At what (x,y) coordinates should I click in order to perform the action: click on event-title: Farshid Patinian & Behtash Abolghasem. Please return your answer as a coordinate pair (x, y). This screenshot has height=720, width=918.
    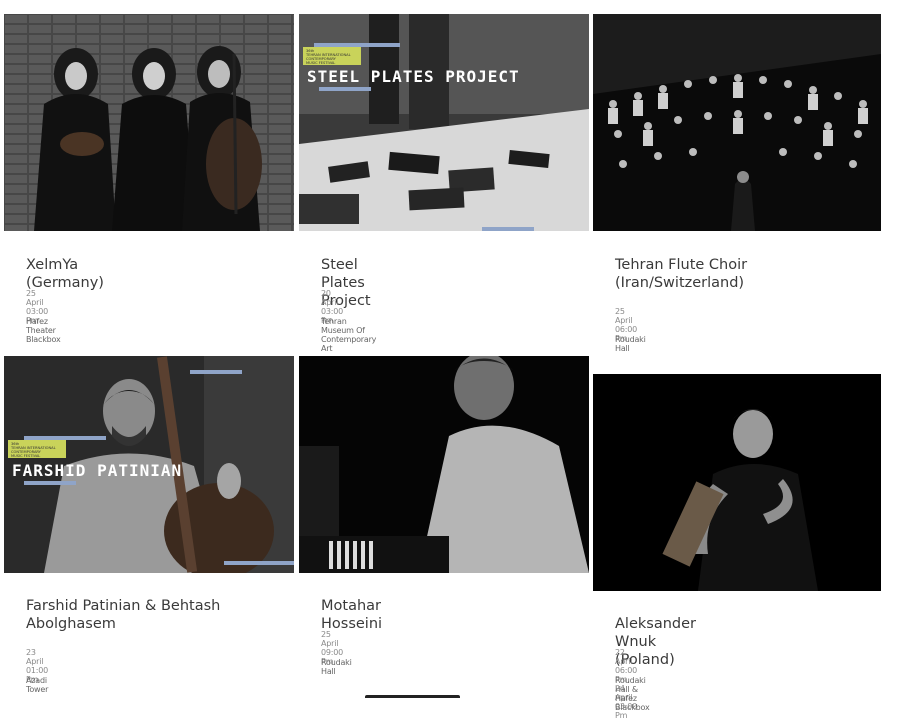
    Looking at the image, I should click on (131, 615).